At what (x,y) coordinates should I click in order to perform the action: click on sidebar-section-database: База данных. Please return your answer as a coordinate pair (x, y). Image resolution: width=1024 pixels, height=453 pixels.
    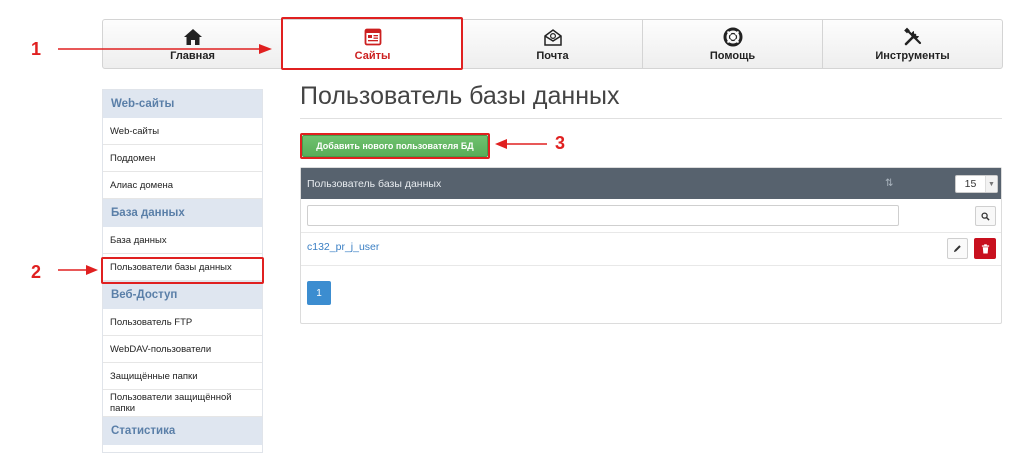
    Looking at the image, I should click on (182, 213).